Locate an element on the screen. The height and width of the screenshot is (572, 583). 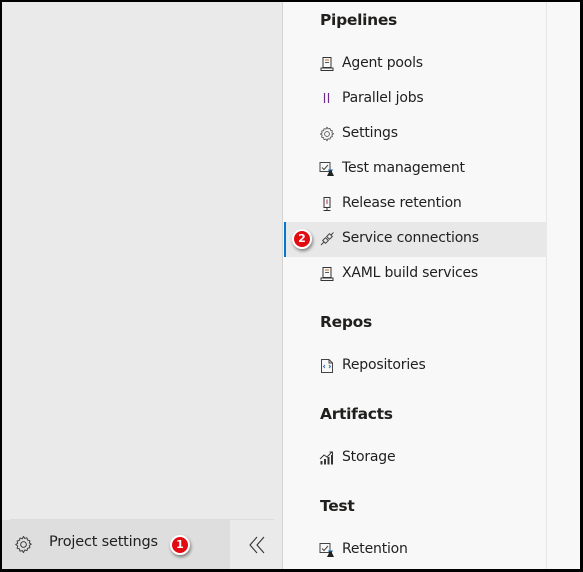
step-badge-1: 1 is located at coordinates (180, 545).